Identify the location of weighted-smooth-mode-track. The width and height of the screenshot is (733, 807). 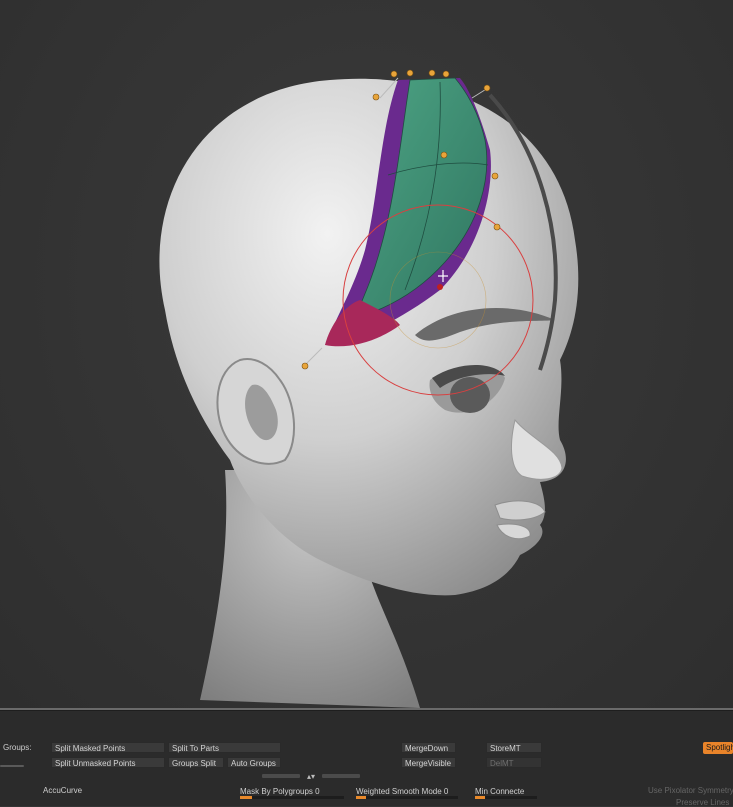
(407, 797).